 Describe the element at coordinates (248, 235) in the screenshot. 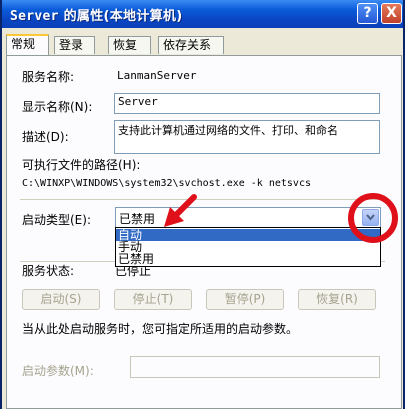

I see `option-automatic: 自动` at that location.